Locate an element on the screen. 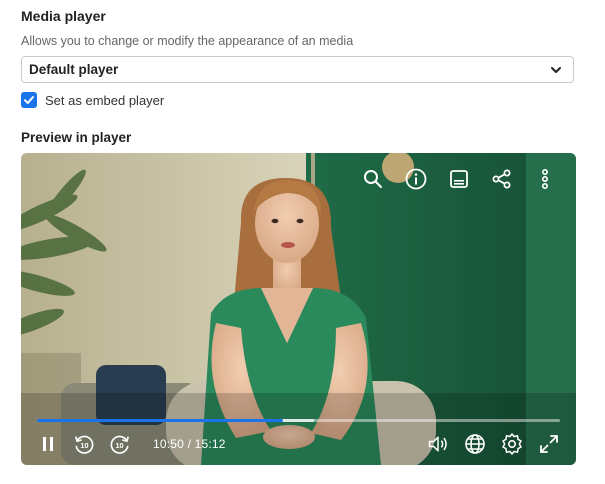  settings-icon is located at coordinates (512, 444).